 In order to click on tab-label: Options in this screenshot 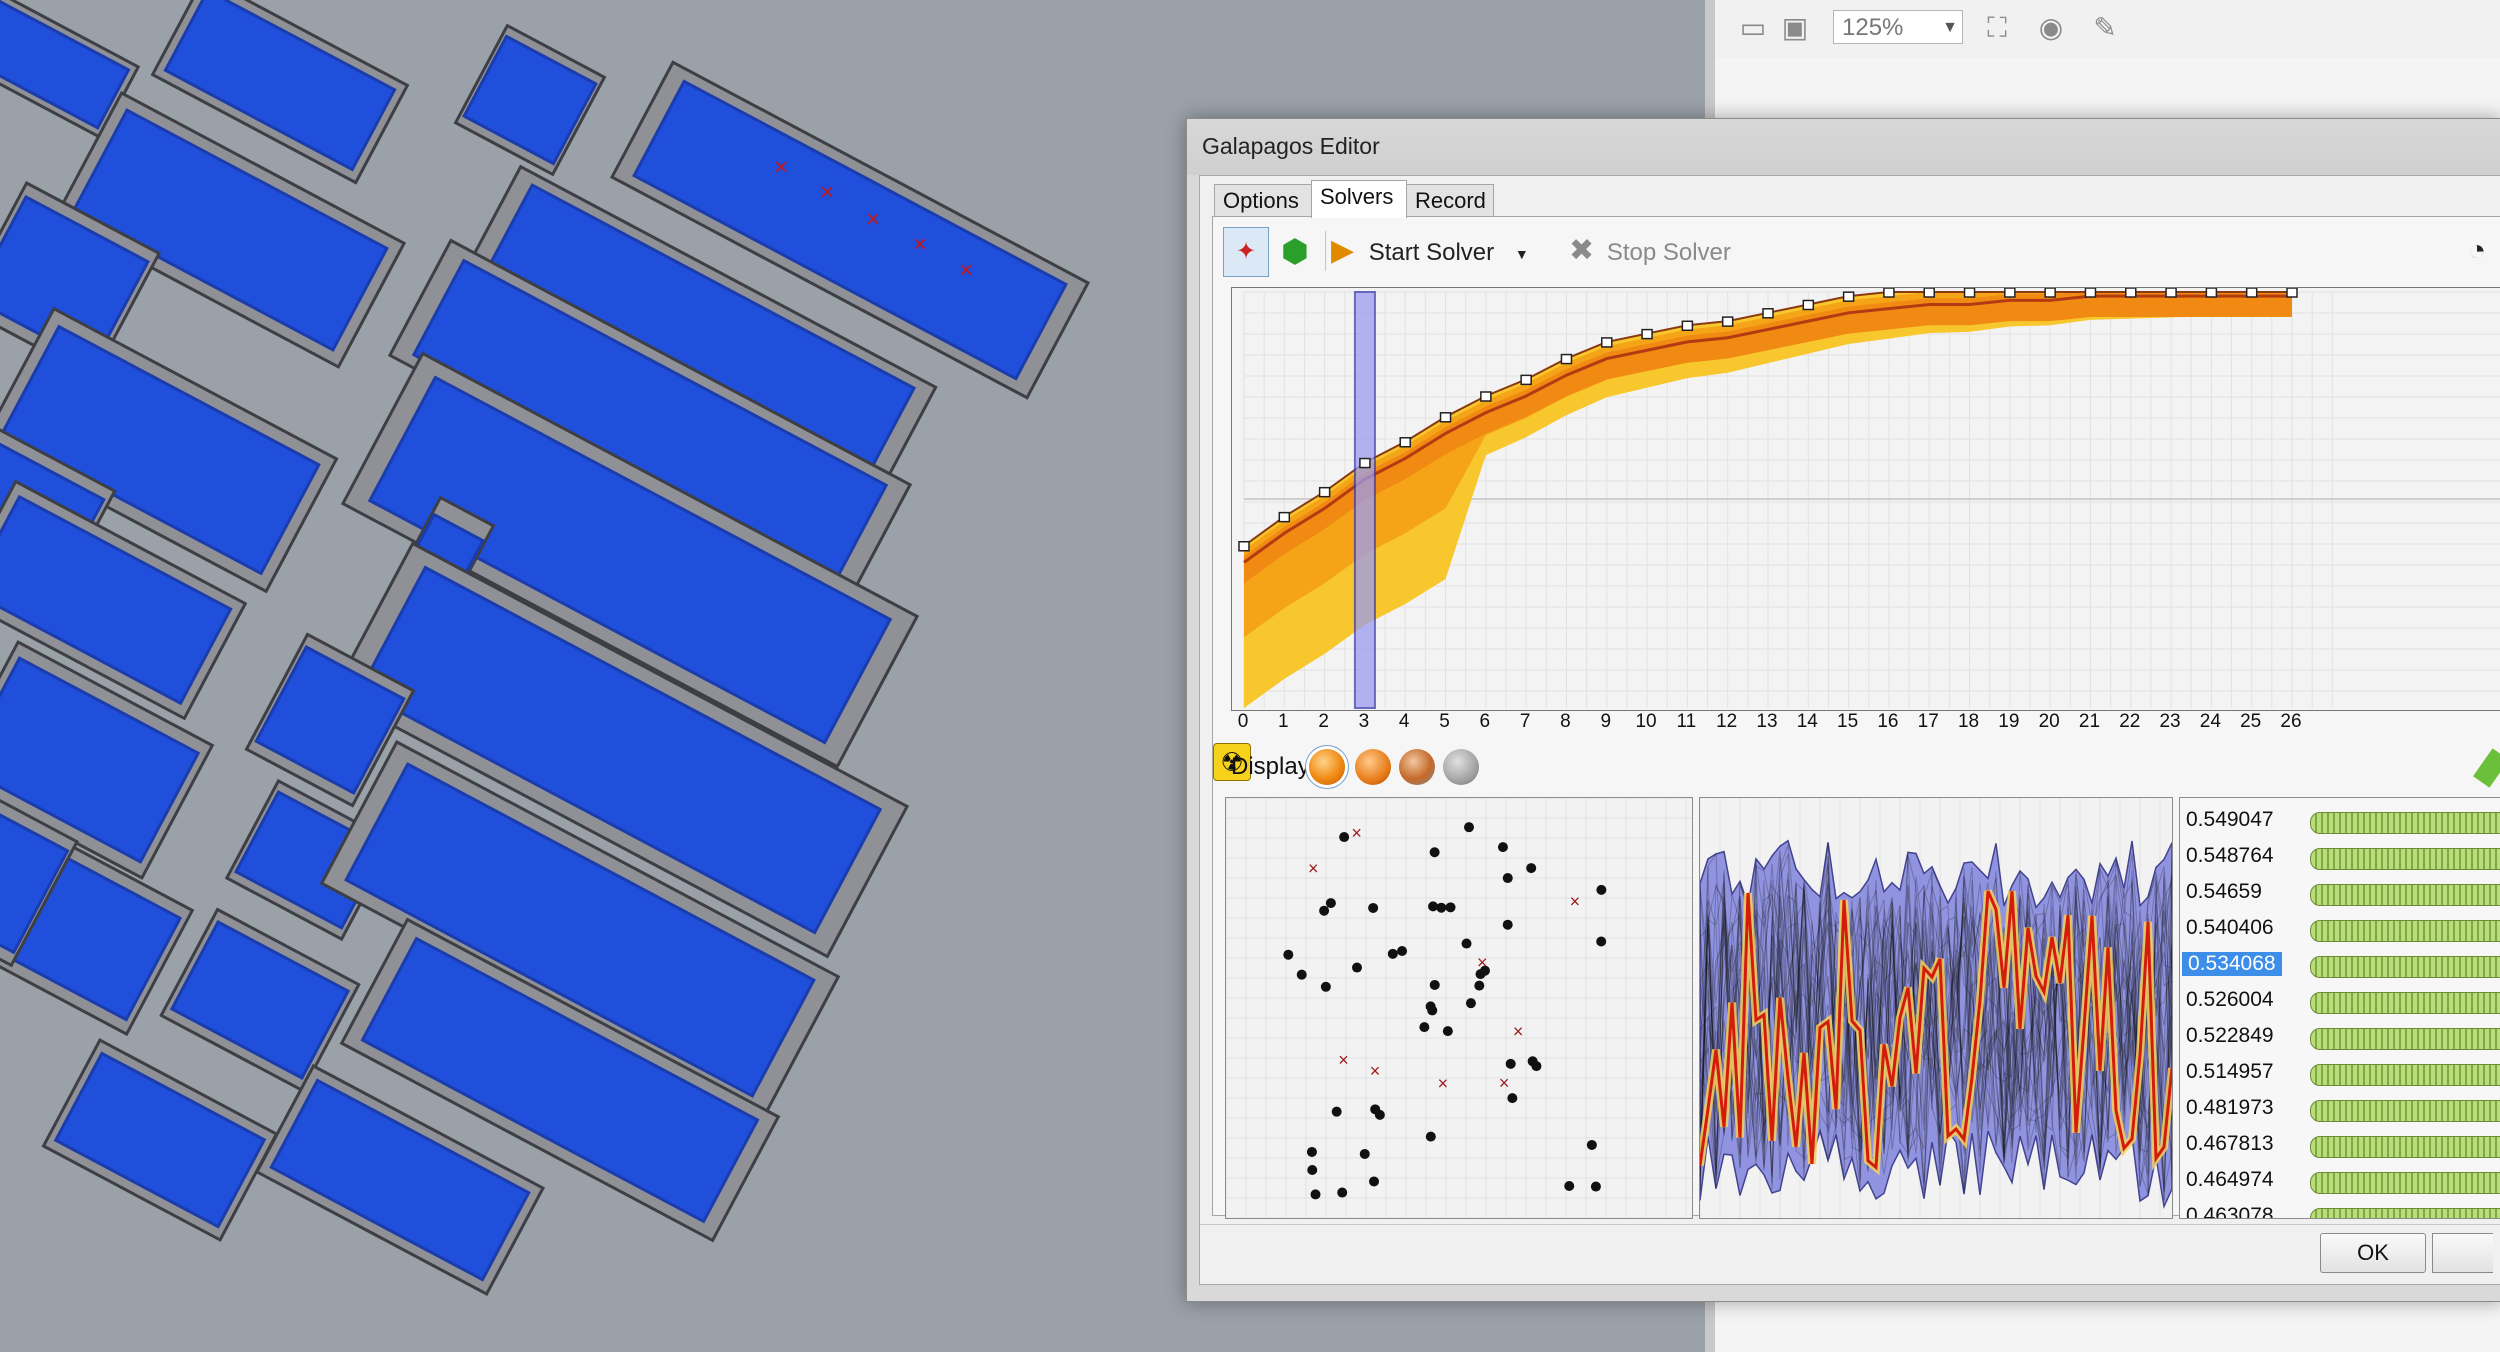, I will do `click(1261, 200)`.